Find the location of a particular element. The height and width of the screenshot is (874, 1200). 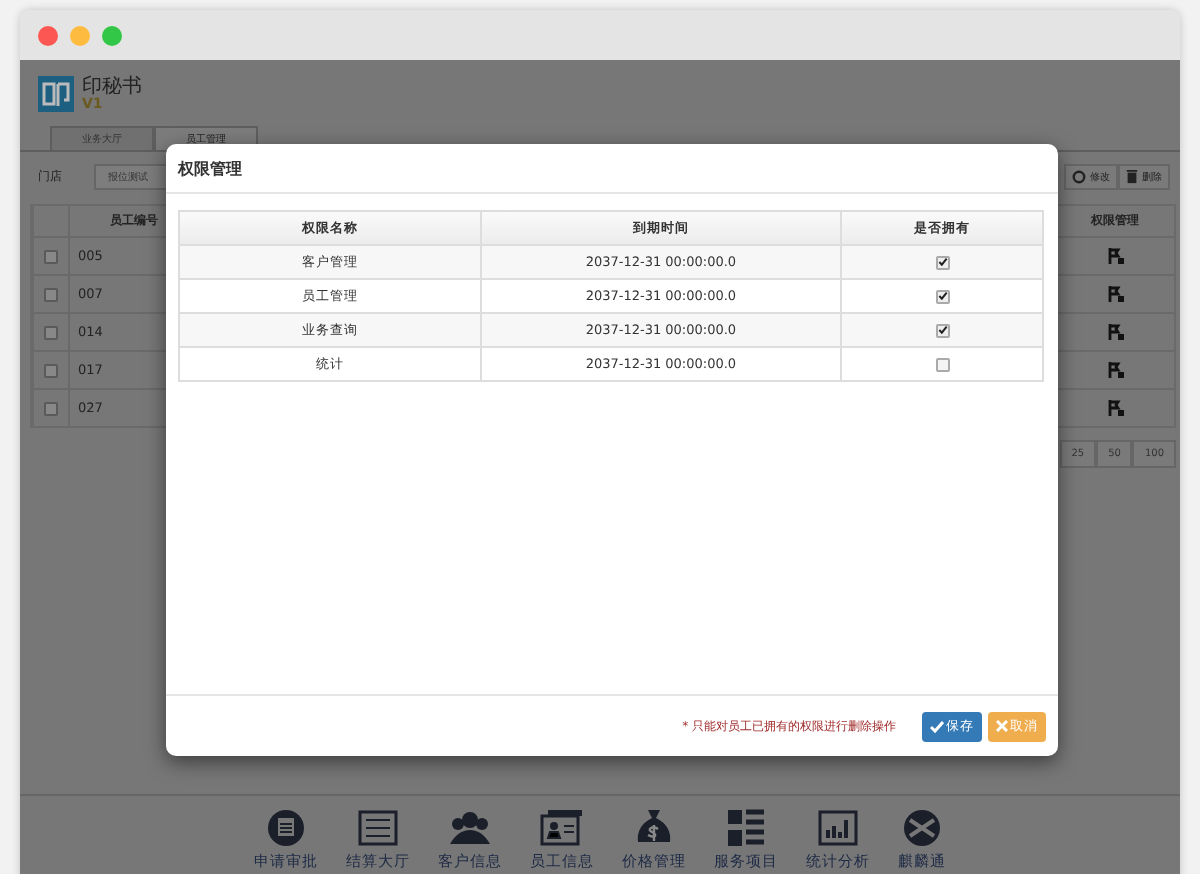

people-icon is located at coordinates (470, 828).